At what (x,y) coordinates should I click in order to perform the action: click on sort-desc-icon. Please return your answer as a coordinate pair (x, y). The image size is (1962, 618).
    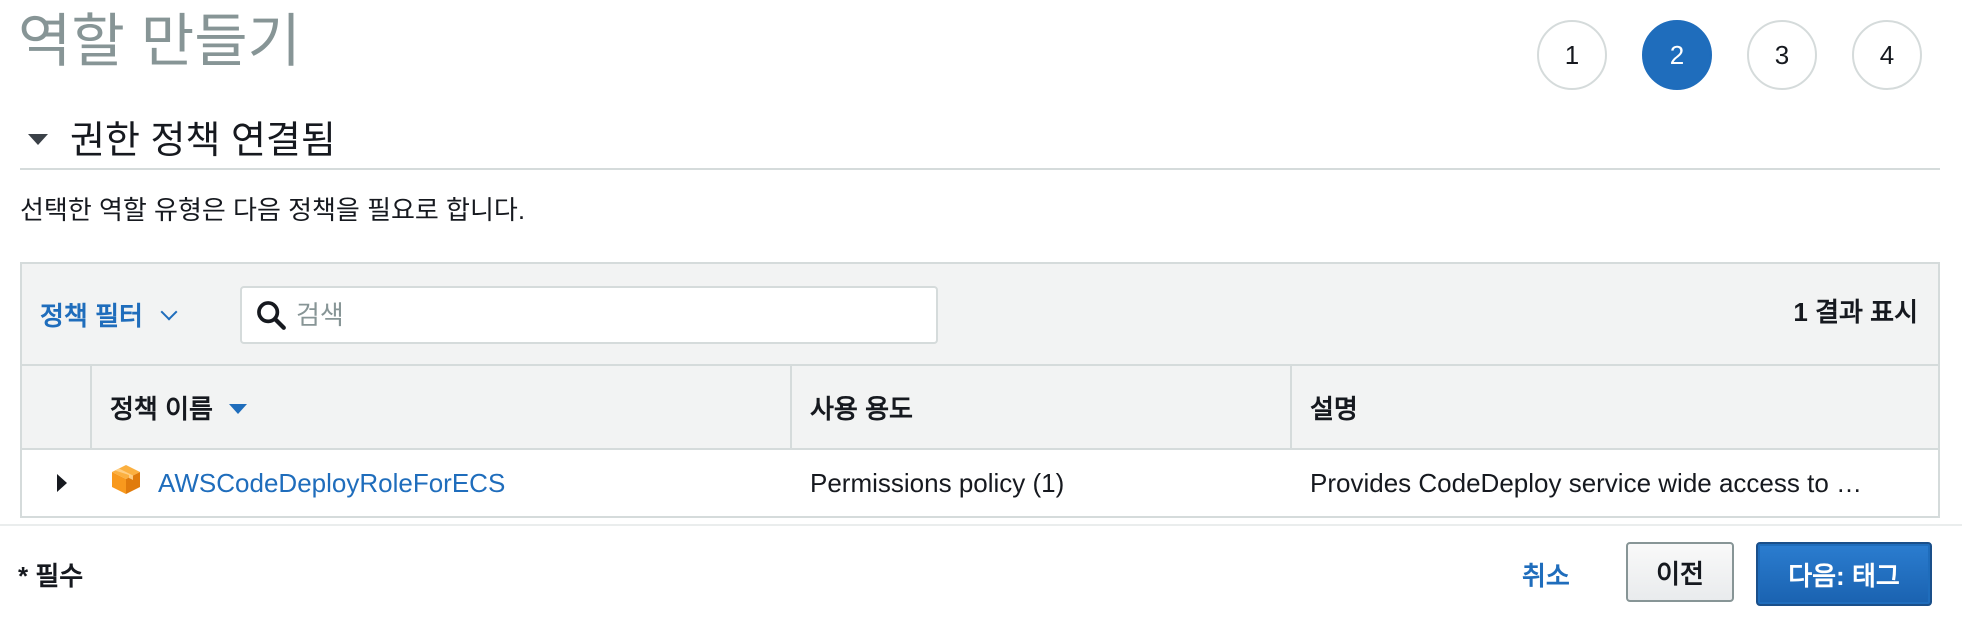
    Looking at the image, I should click on (237, 409).